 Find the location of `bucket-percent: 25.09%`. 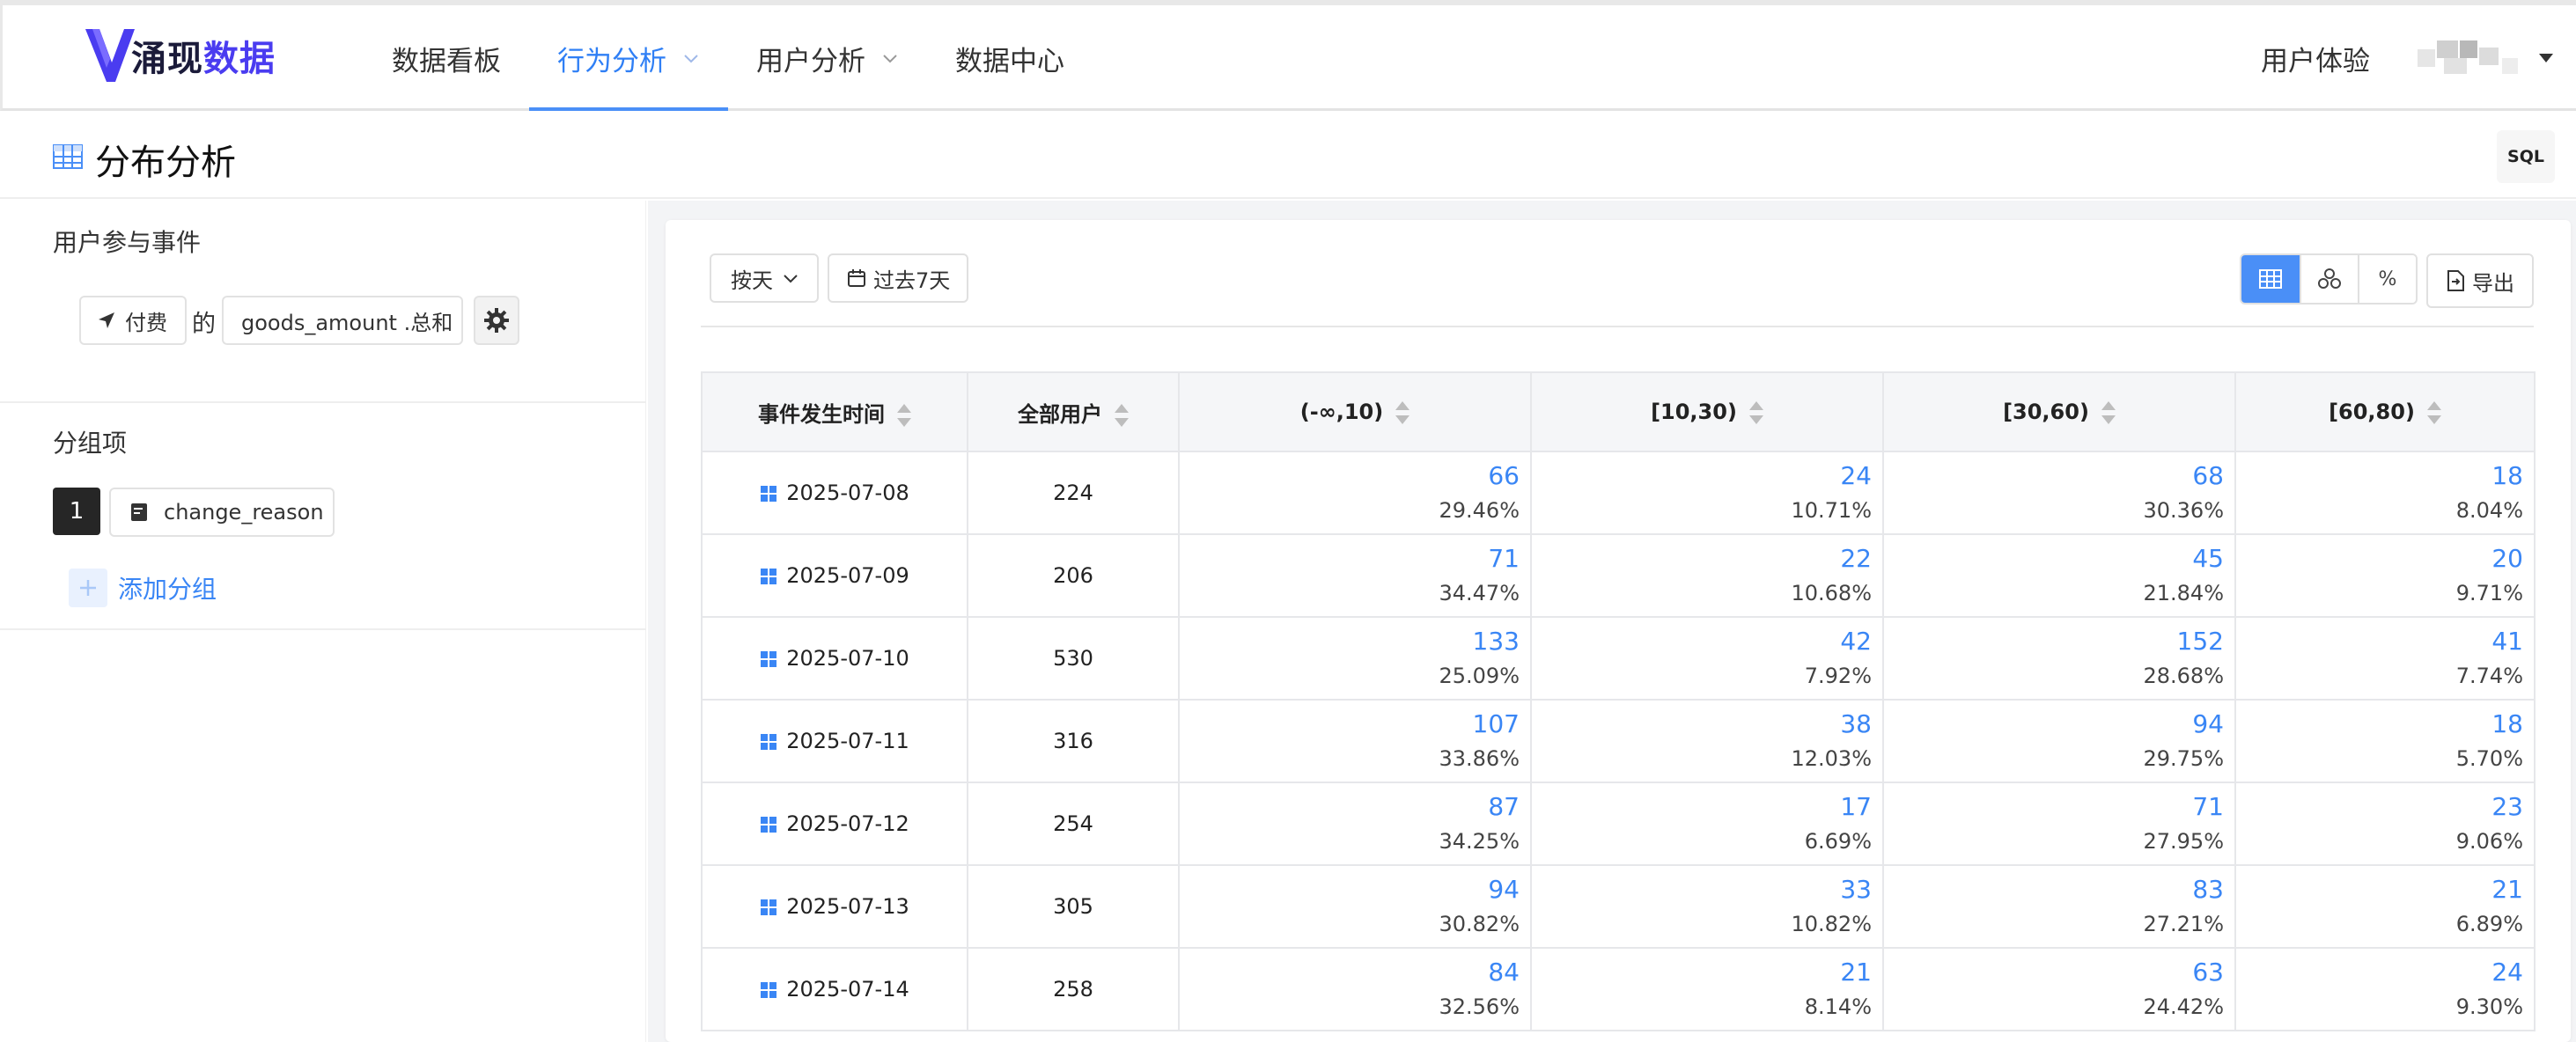

bucket-percent: 25.09% is located at coordinates (1480, 676).